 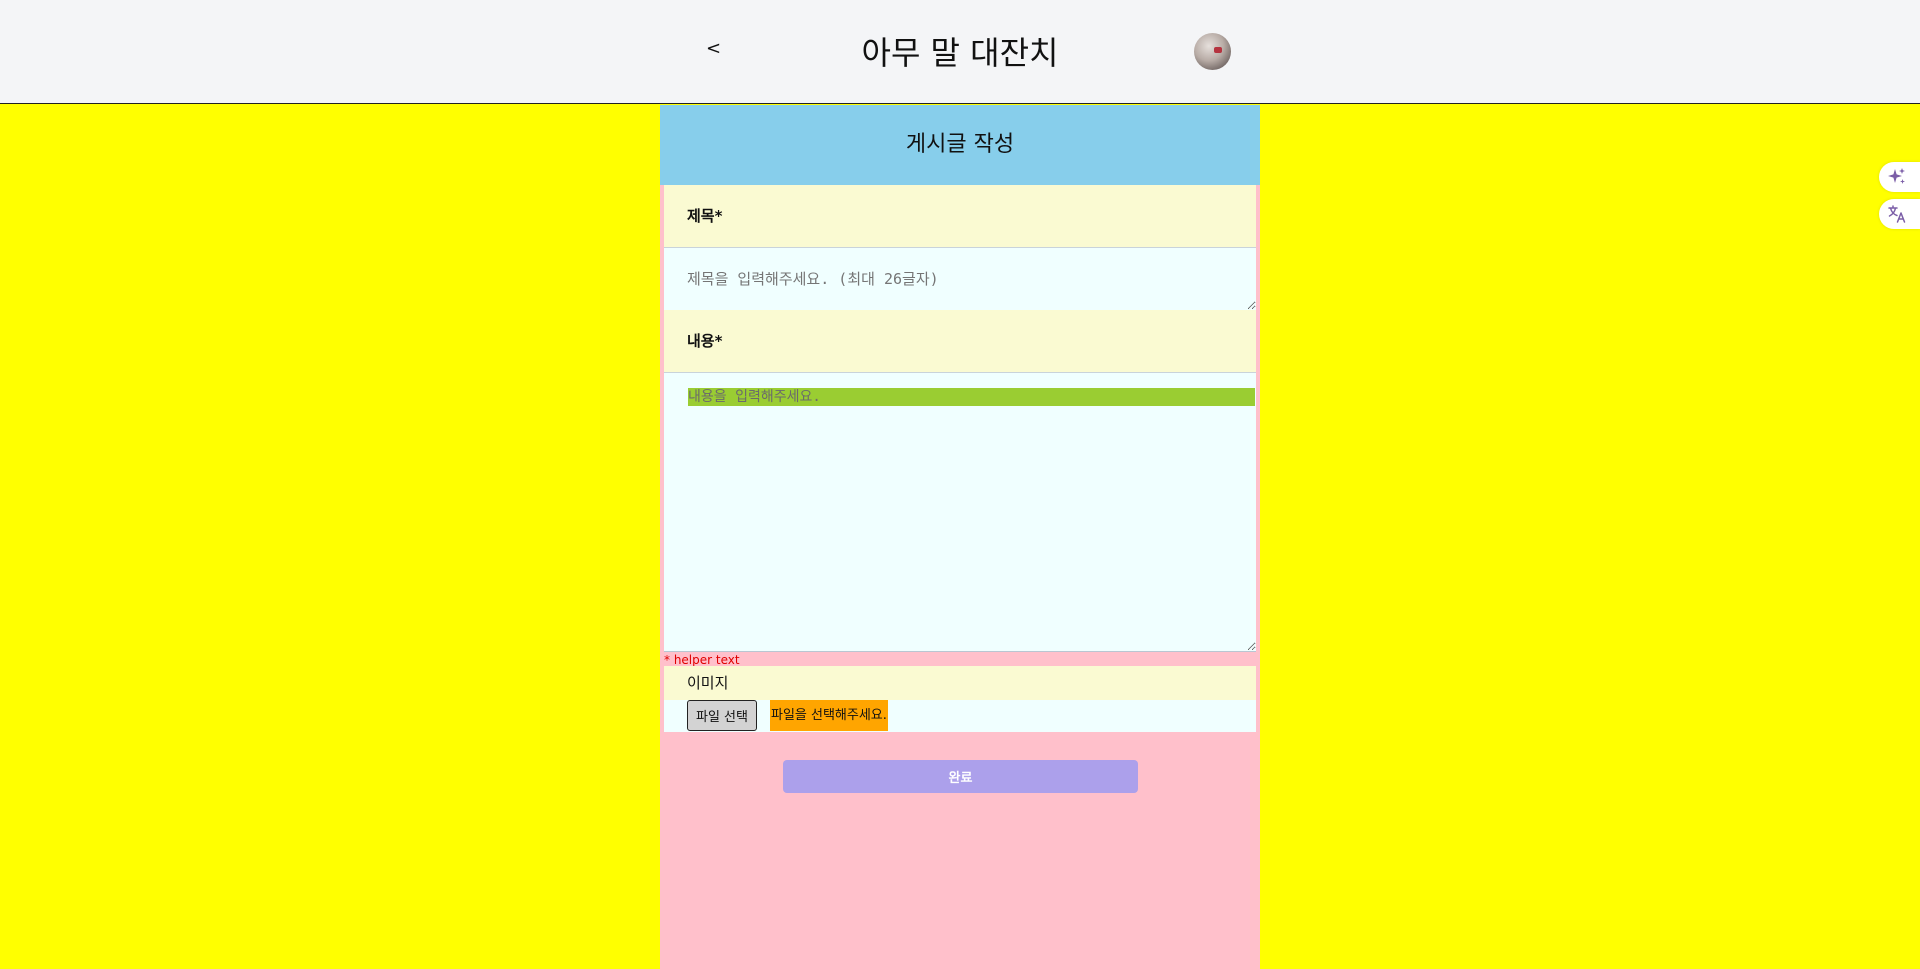 I want to click on file-status-text: 파일을 선택해주세요., so click(x=829, y=715).